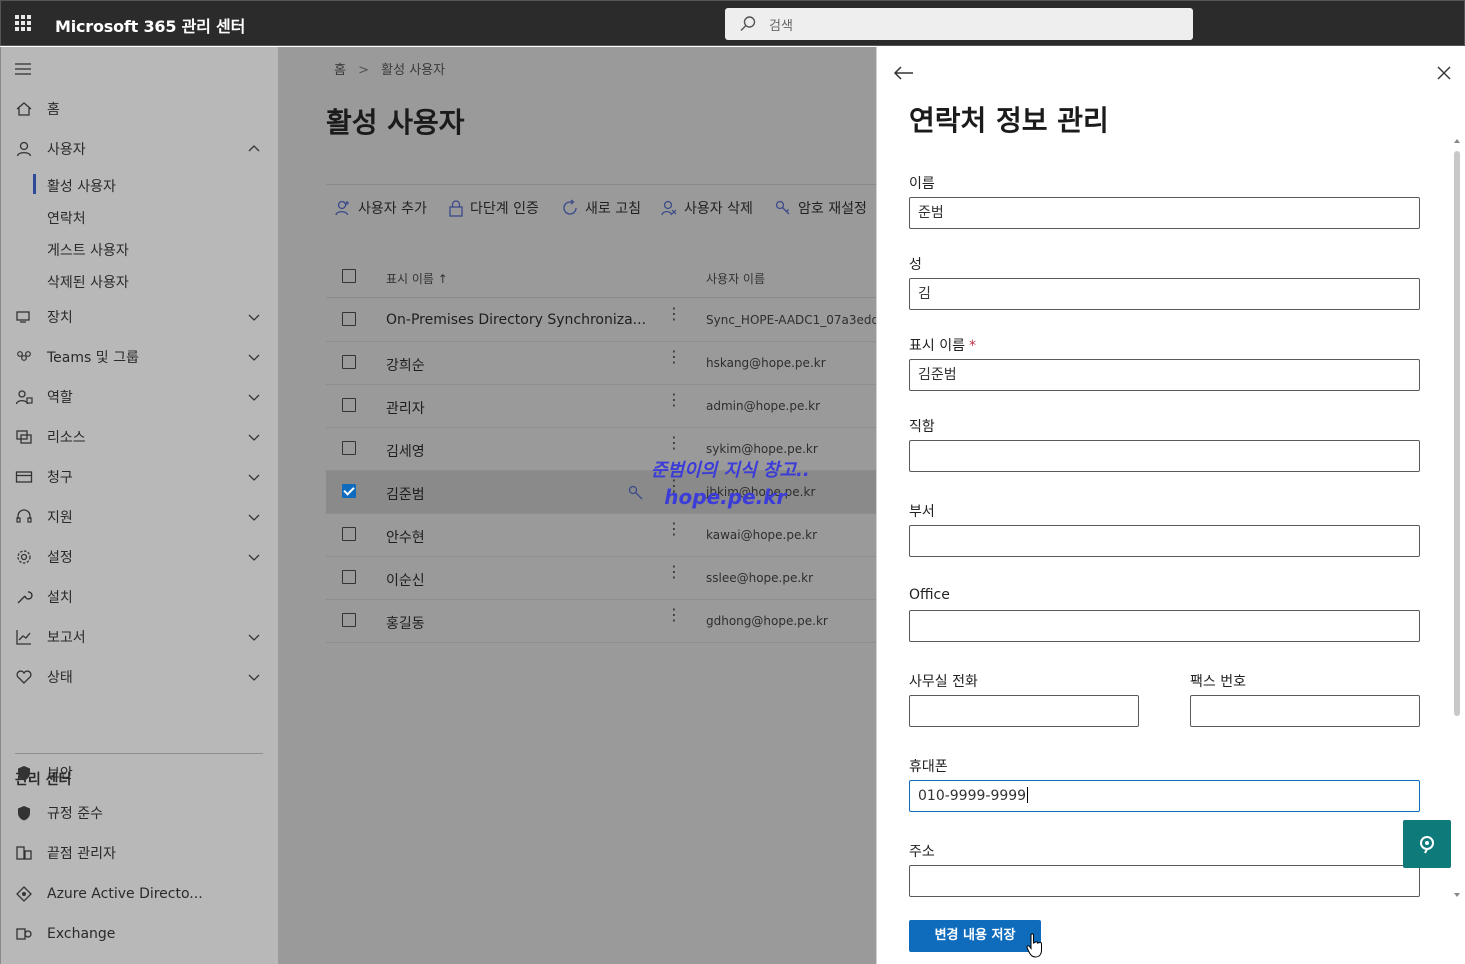 The width and height of the screenshot is (1465, 964). What do you see at coordinates (975, 936) in the screenshot?
I see `save-changes-button: 변경 내용 저장` at bounding box center [975, 936].